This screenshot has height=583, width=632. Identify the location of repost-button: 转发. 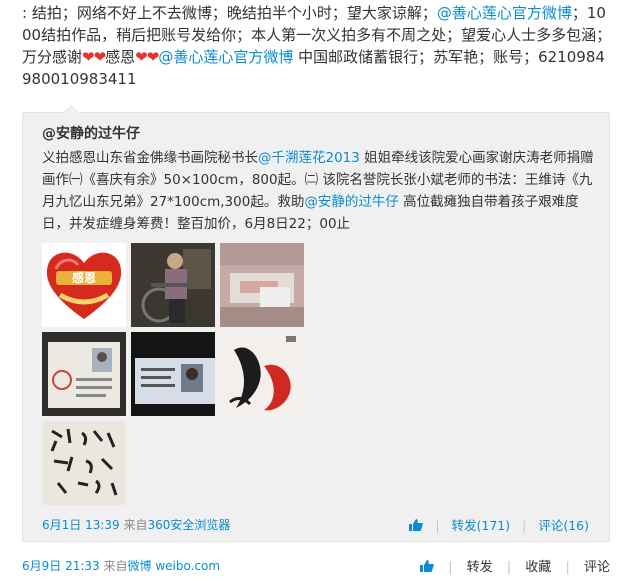
(480, 567).